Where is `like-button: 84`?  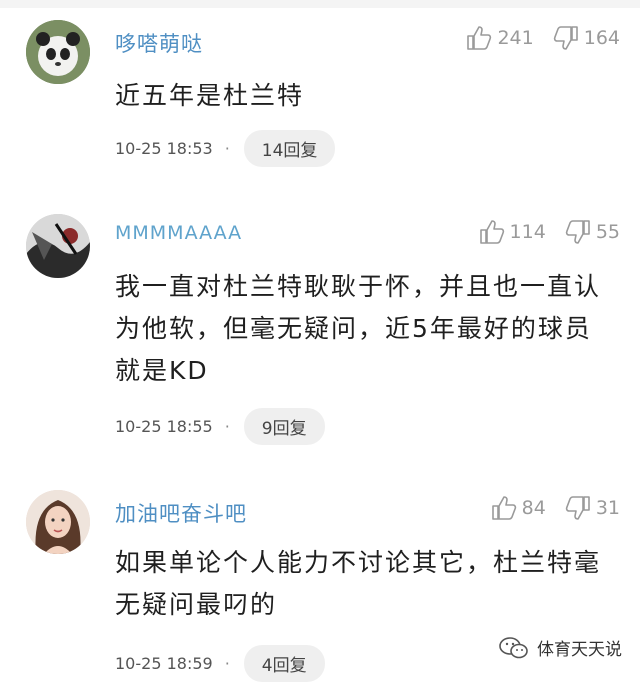
like-button: 84 is located at coordinates (518, 508).